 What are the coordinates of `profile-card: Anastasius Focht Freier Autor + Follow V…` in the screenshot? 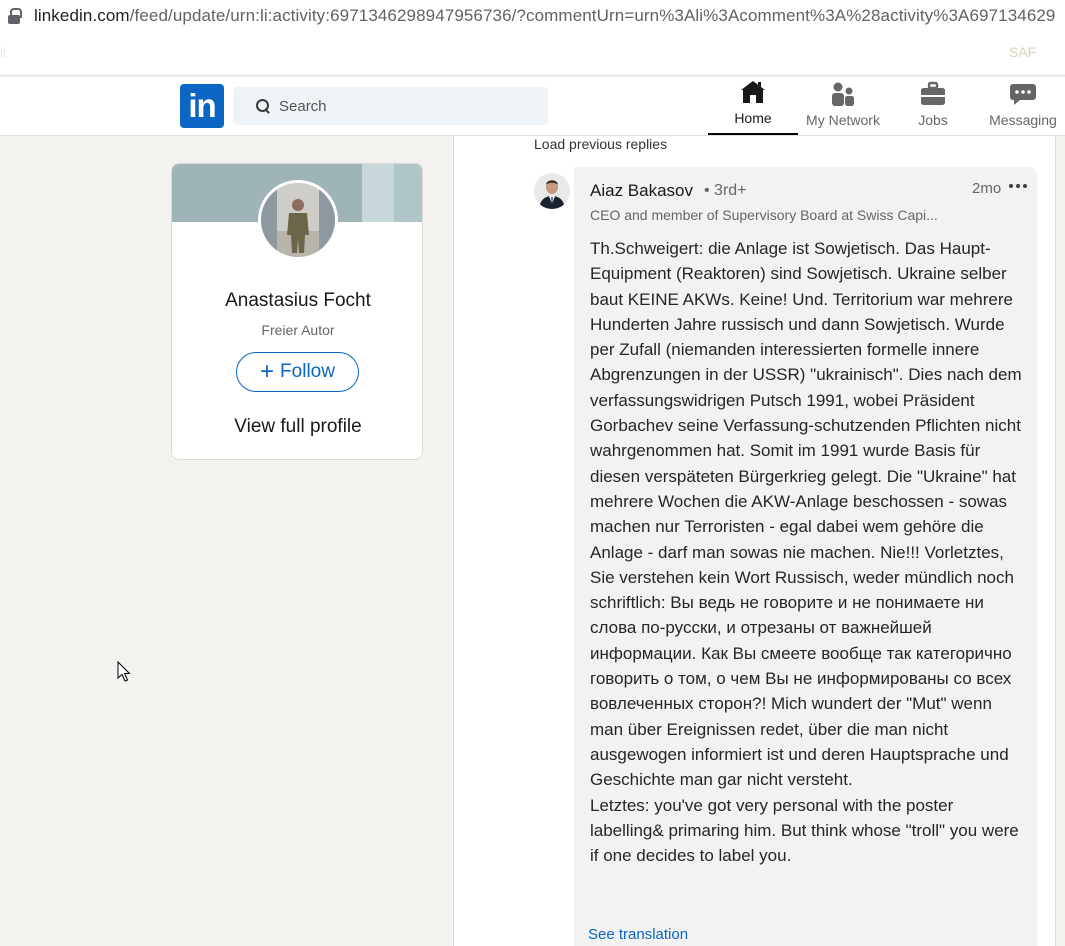 It's located at (297, 311).